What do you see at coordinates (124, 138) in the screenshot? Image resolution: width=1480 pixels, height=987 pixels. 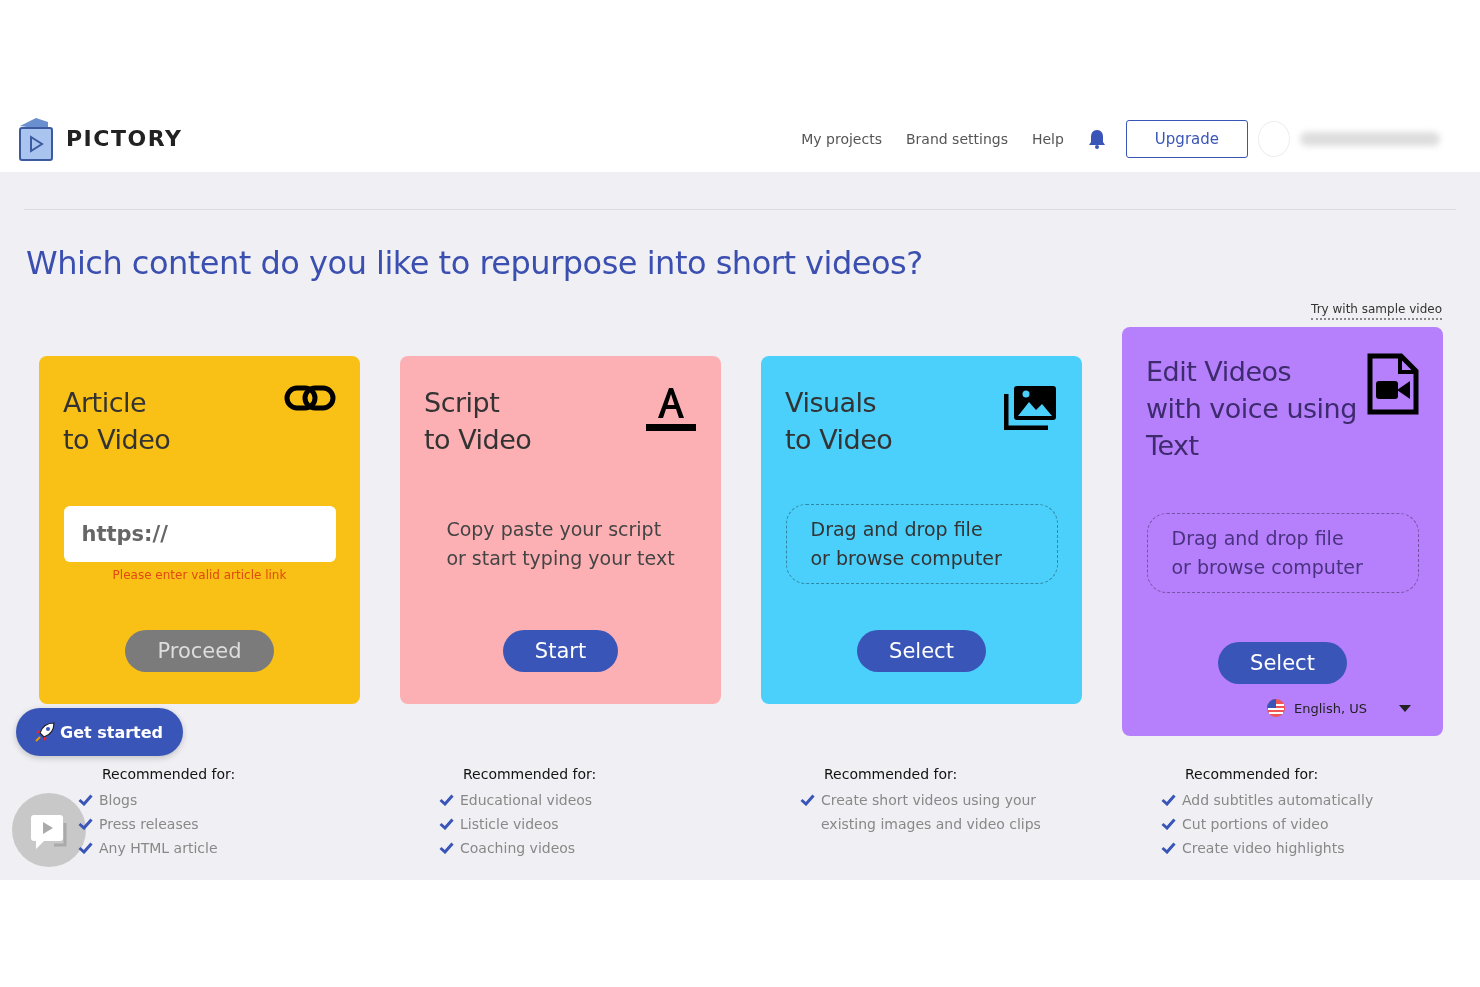 I see `logo-text: PICTORY` at bounding box center [124, 138].